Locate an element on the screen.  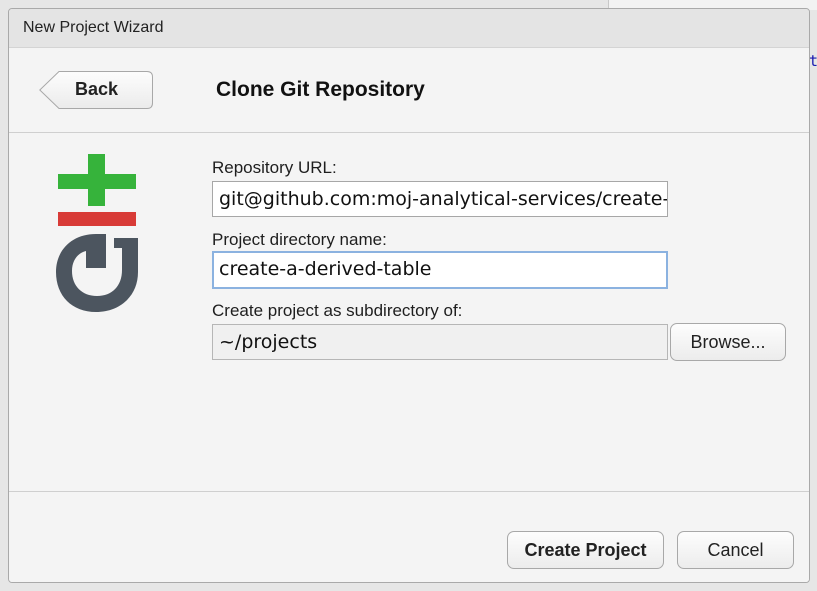
directory-name-input: create-a-derived-table is located at coordinates (440, 270).